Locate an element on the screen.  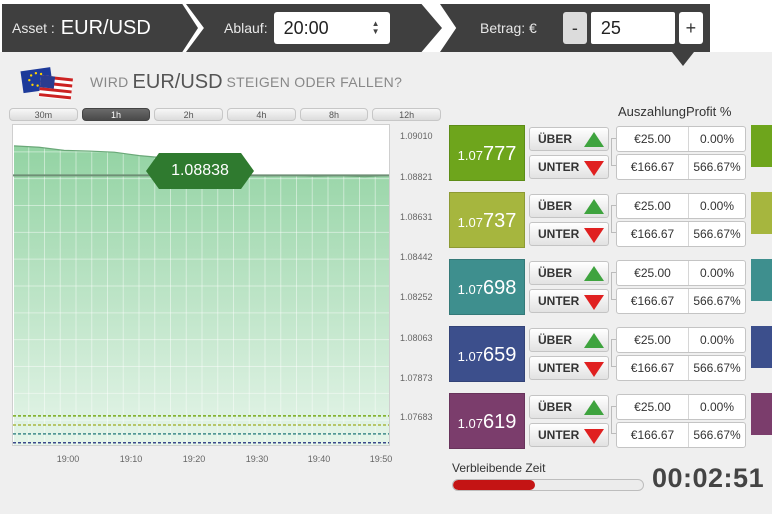
tab-8h: 8h is located at coordinates (334, 114).